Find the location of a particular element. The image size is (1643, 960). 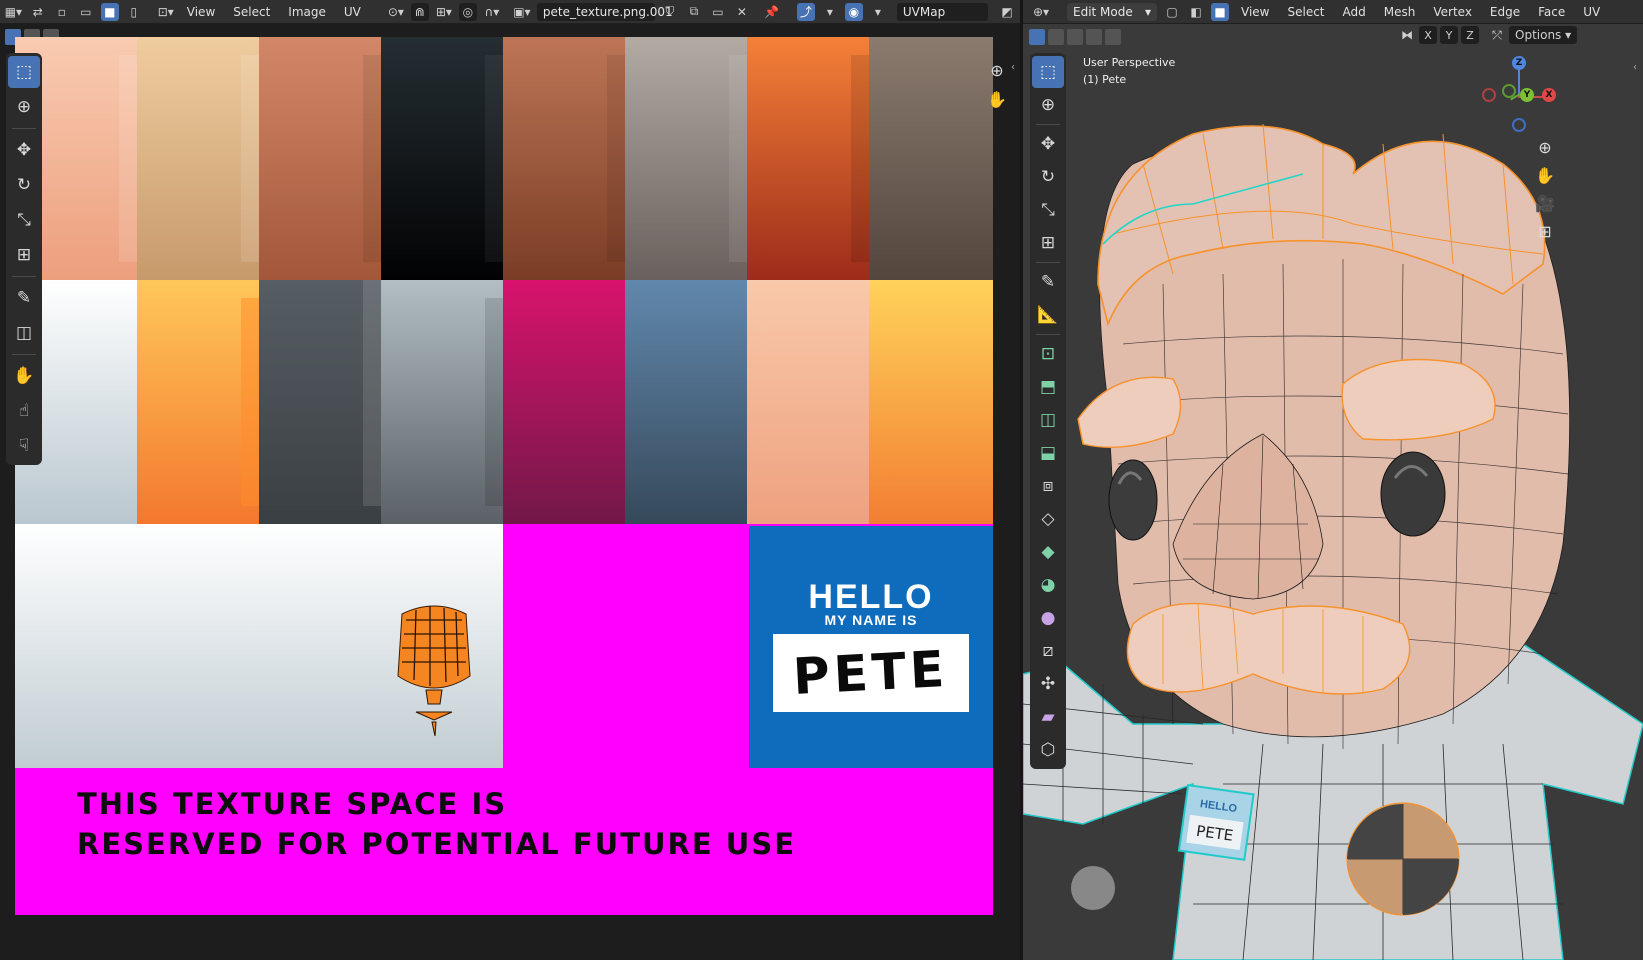

mirror-z: Z is located at coordinates (1470, 35).